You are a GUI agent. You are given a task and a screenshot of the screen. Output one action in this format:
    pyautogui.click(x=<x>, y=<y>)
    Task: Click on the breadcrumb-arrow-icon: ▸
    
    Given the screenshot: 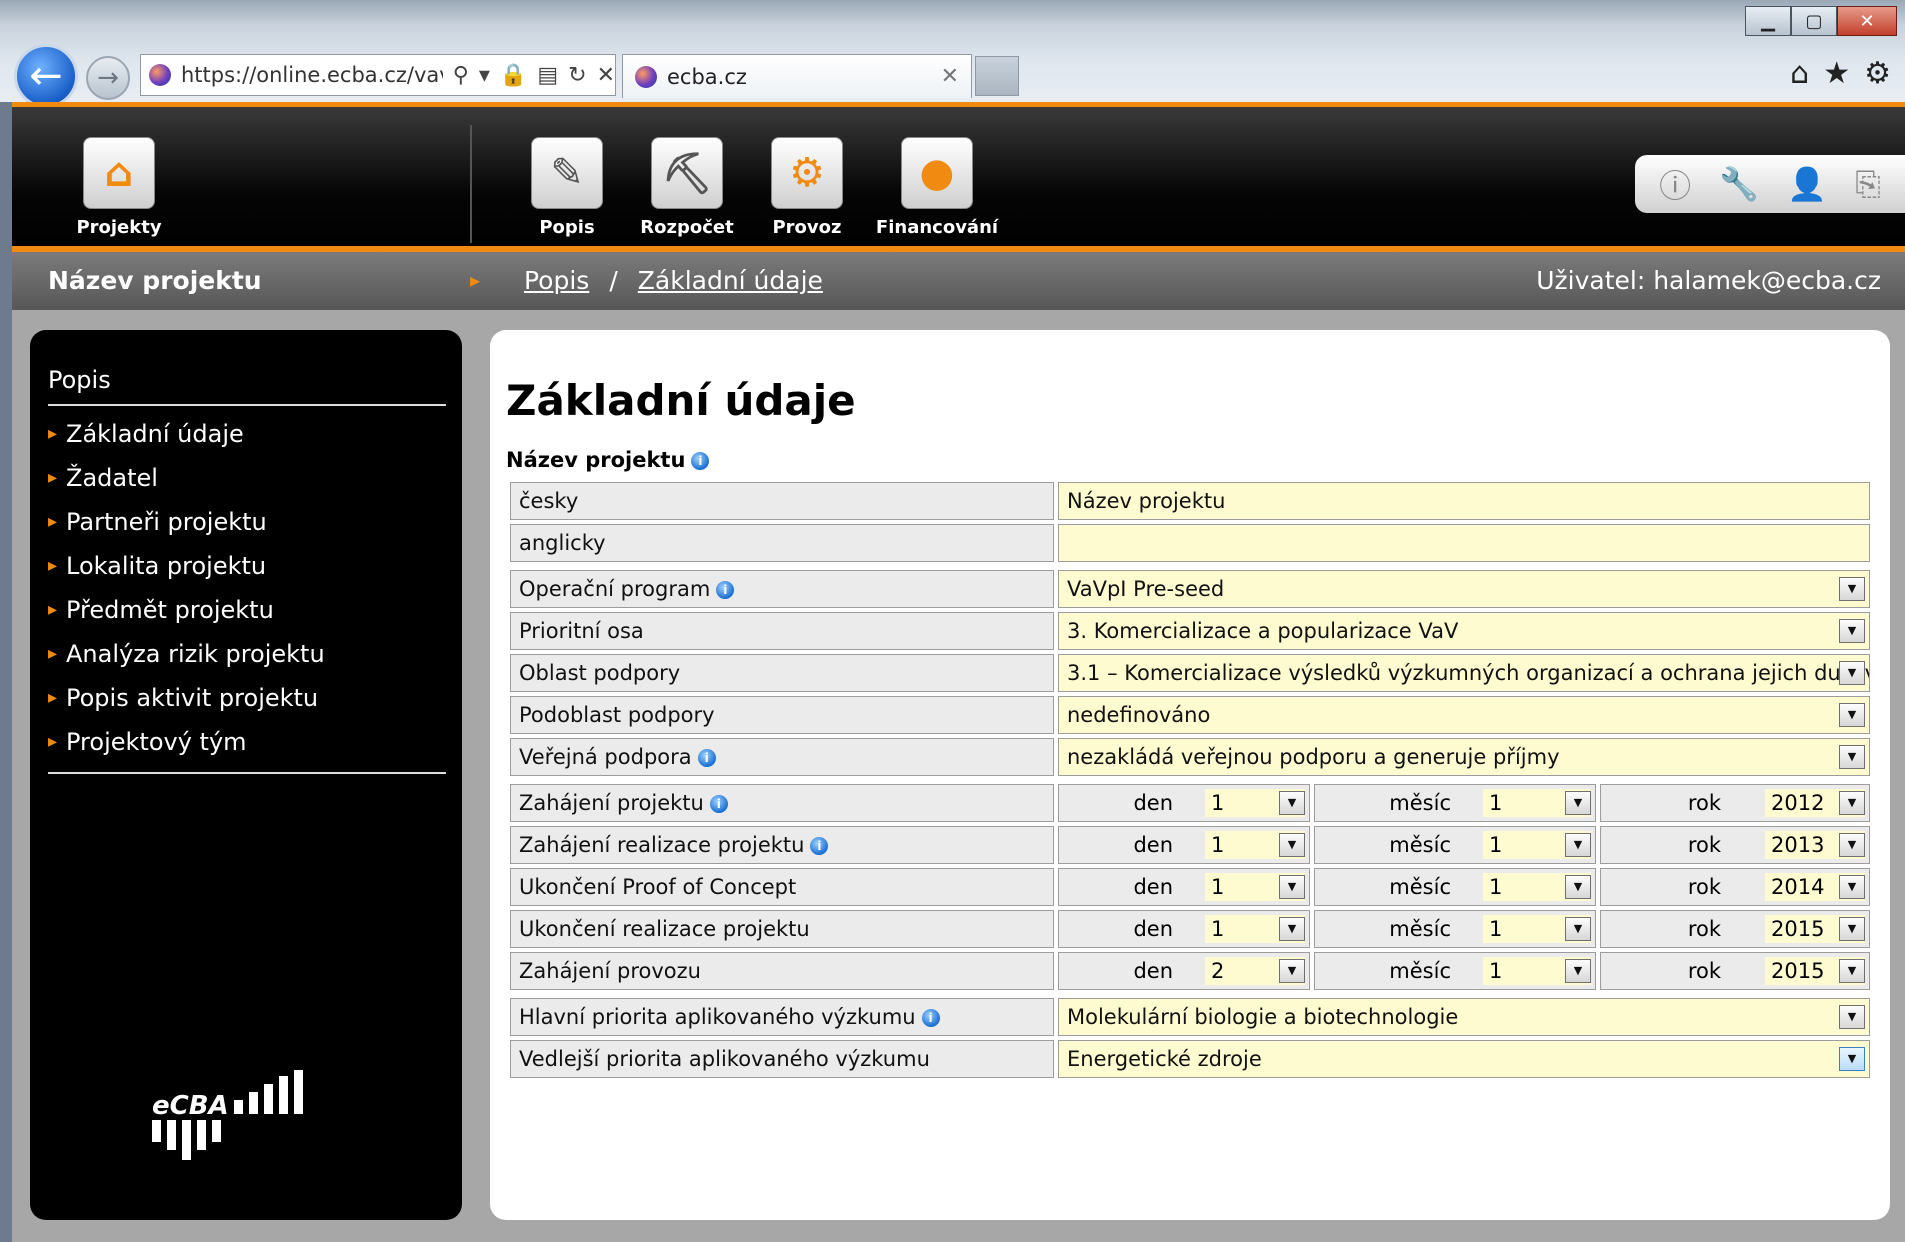 What is the action you would take?
    pyautogui.click(x=475, y=280)
    